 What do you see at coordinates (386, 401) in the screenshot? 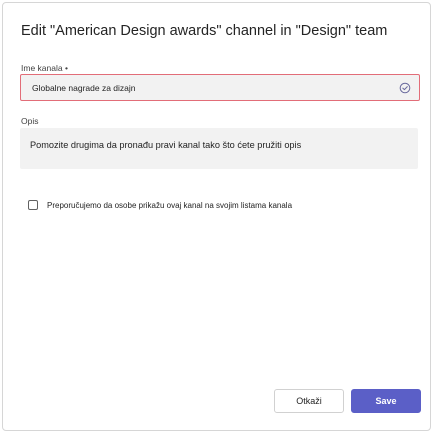
I see `save-button: Save` at bounding box center [386, 401].